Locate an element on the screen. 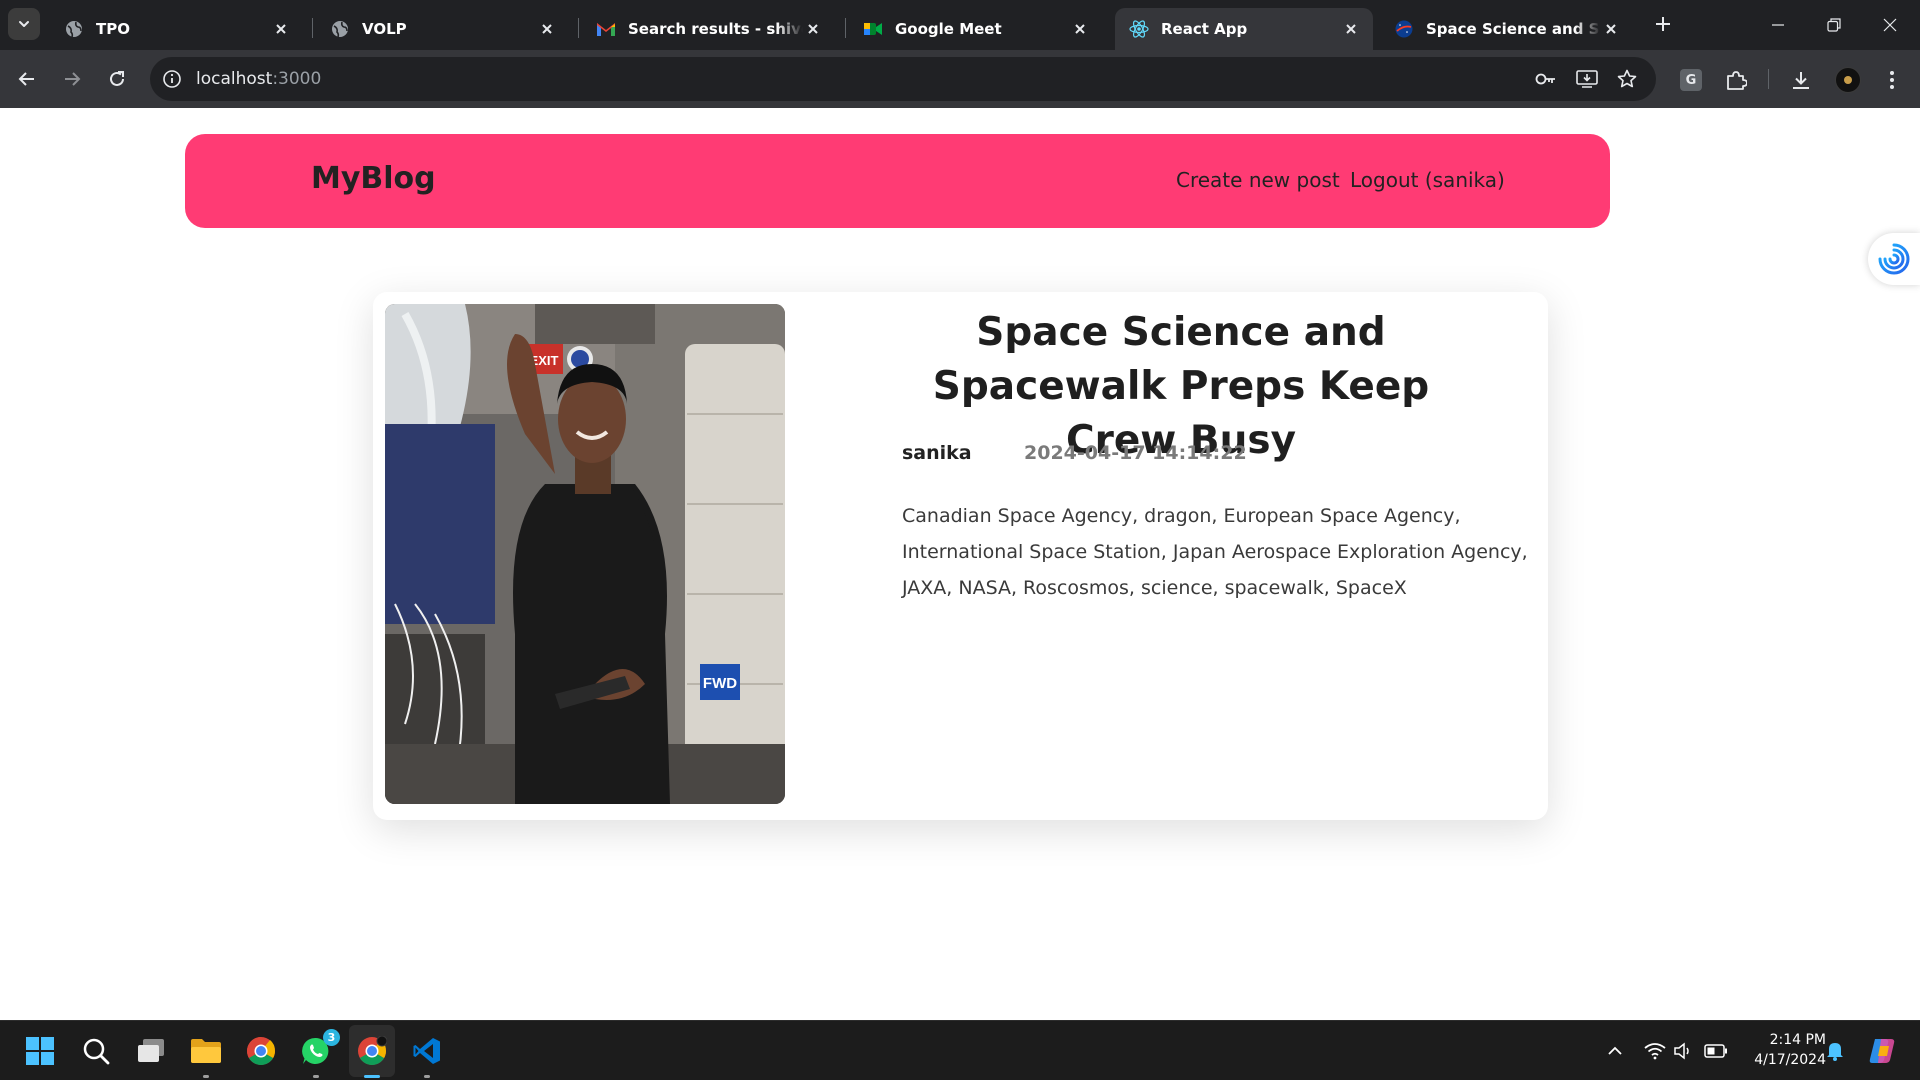 This screenshot has height=1080, width=1920. address-bar: localhost:3000 is located at coordinates (903, 79).